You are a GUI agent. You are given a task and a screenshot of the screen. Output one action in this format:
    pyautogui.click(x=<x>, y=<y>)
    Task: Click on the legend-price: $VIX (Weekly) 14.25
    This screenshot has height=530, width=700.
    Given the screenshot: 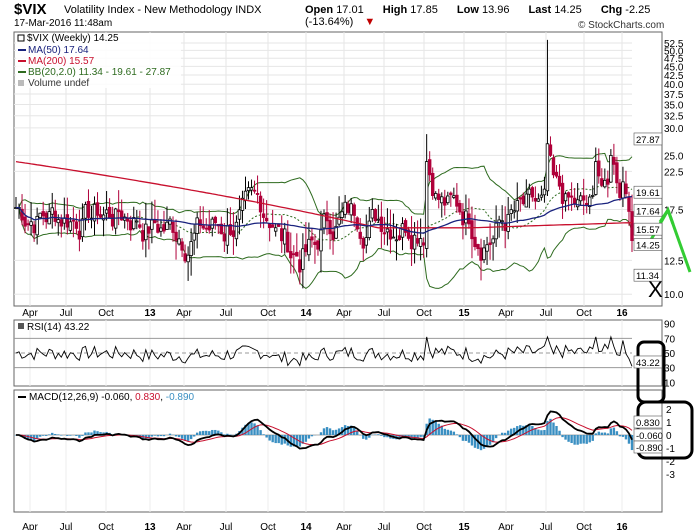 What is the action you would take?
    pyautogui.click(x=73, y=38)
    